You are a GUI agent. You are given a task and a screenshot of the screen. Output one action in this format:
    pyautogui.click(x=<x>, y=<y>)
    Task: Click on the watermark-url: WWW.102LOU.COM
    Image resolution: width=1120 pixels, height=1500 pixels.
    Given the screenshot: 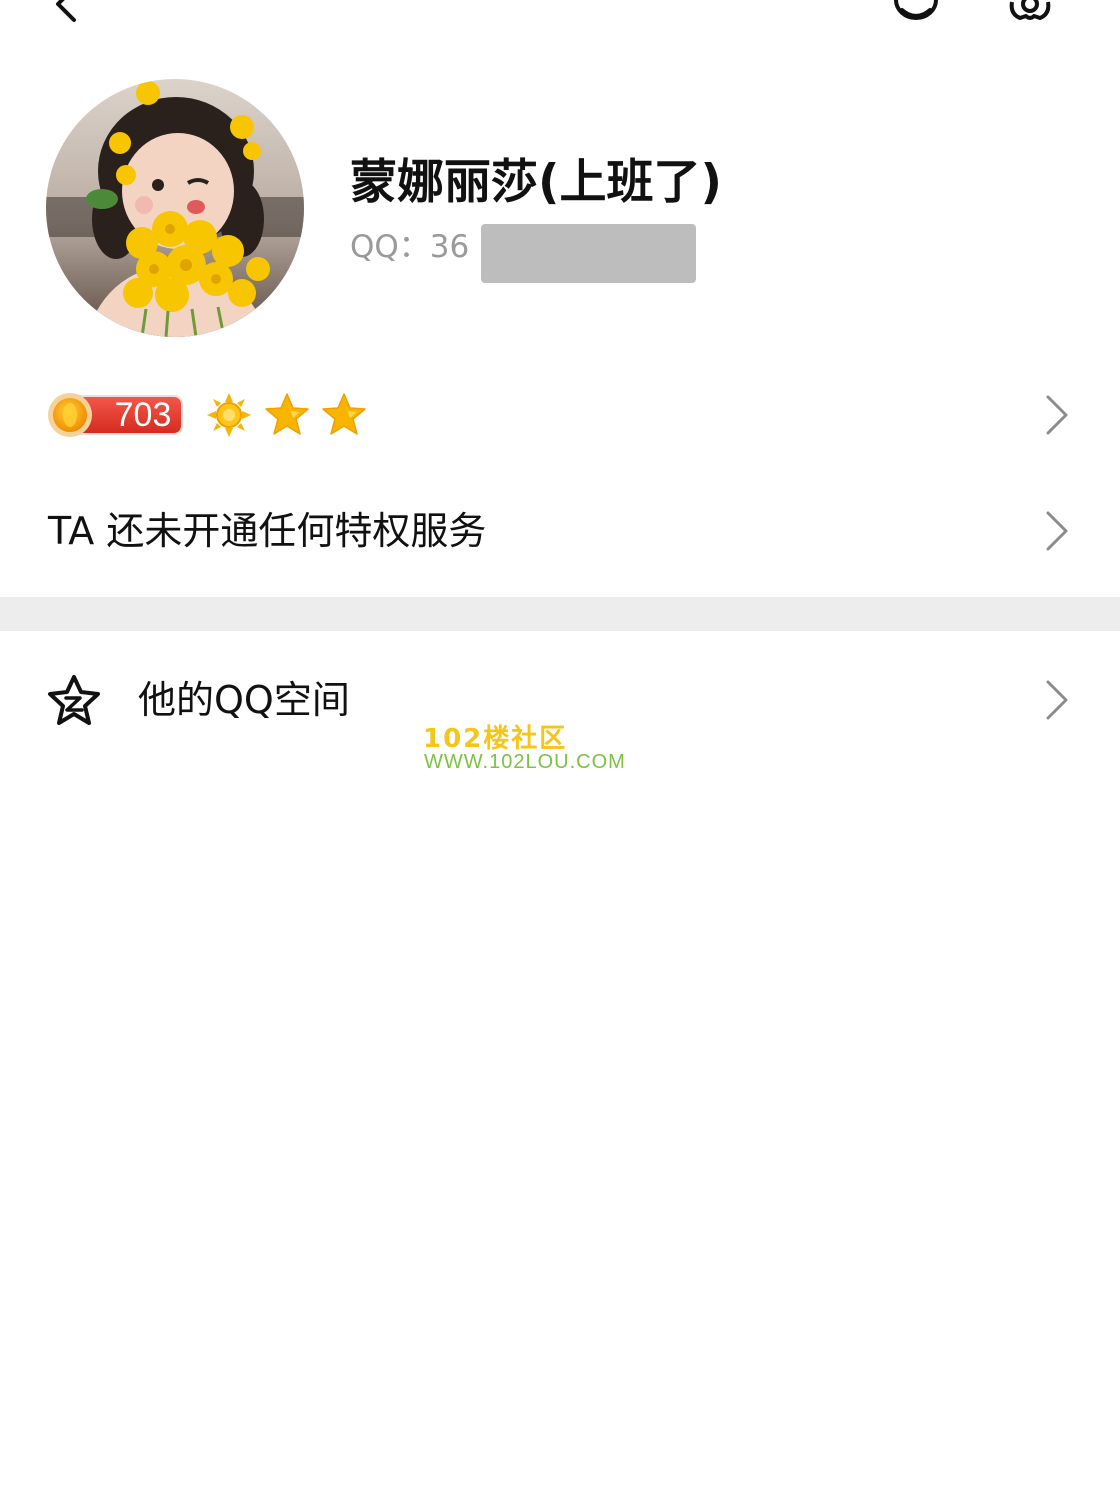 What is the action you would take?
    pyautogui.click(x=525, y=762)
    